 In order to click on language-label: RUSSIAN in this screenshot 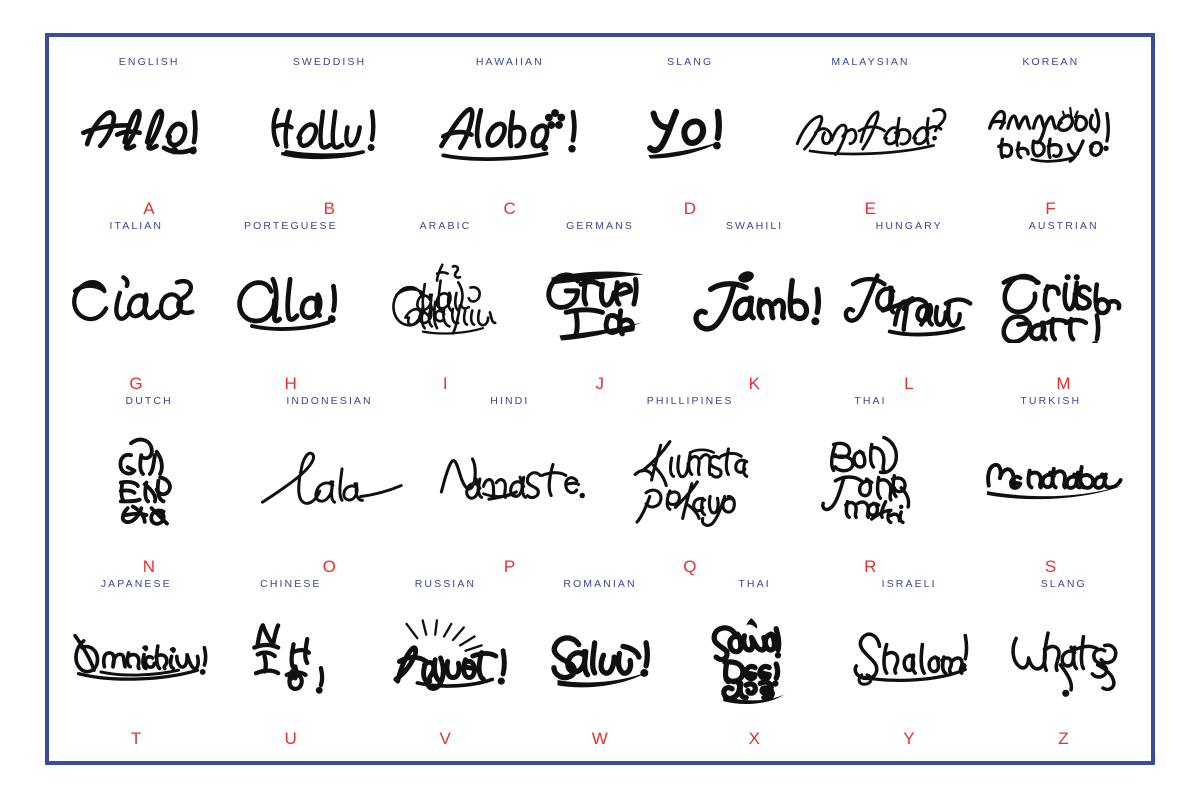, I will do `click(445, 584)`.